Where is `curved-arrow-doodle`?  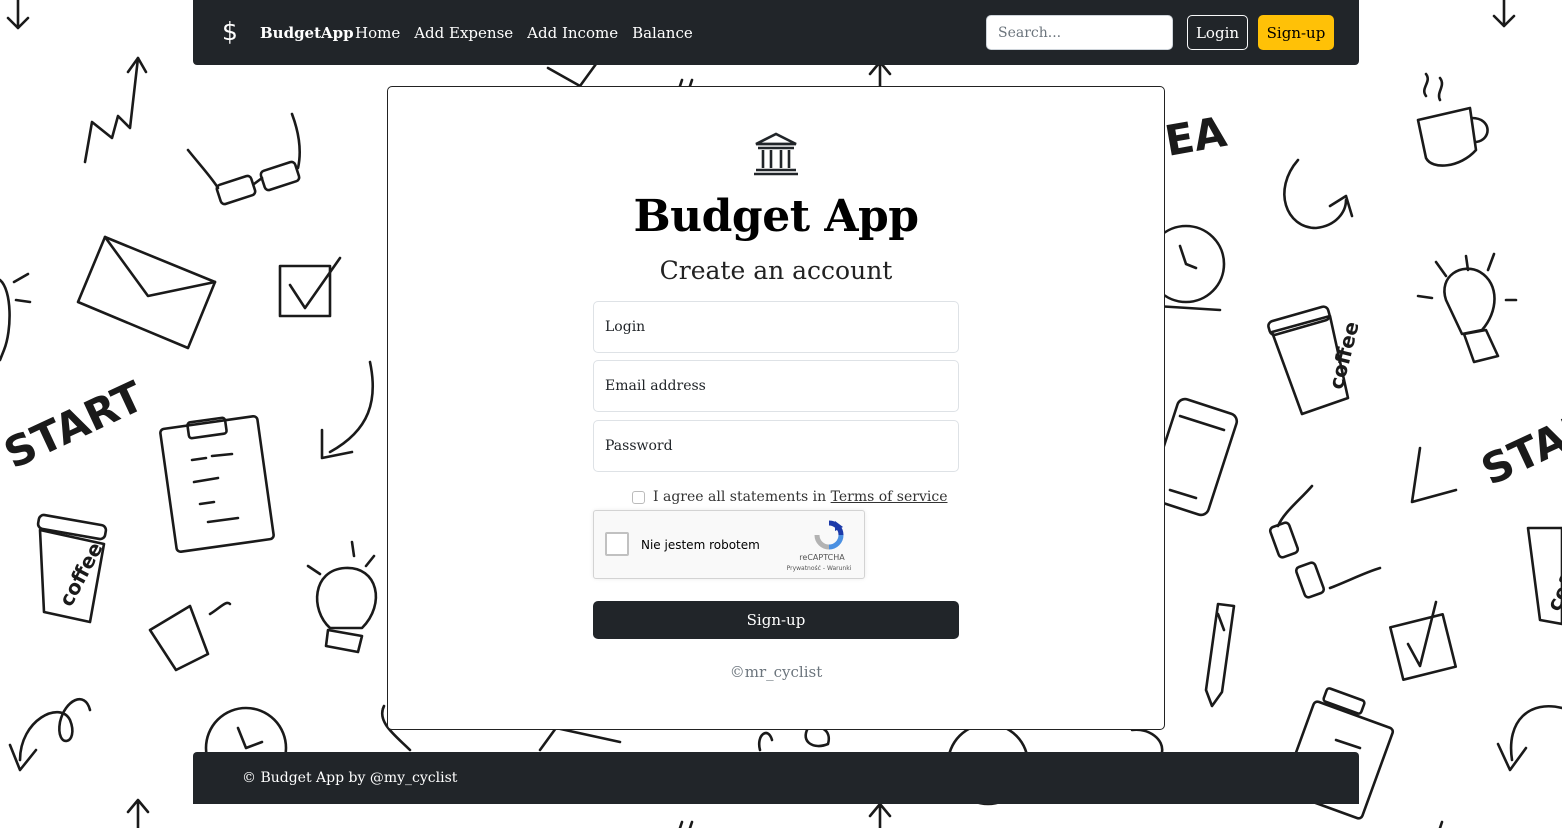
curved-arrow-doodle is located at coordinates (347, 410).